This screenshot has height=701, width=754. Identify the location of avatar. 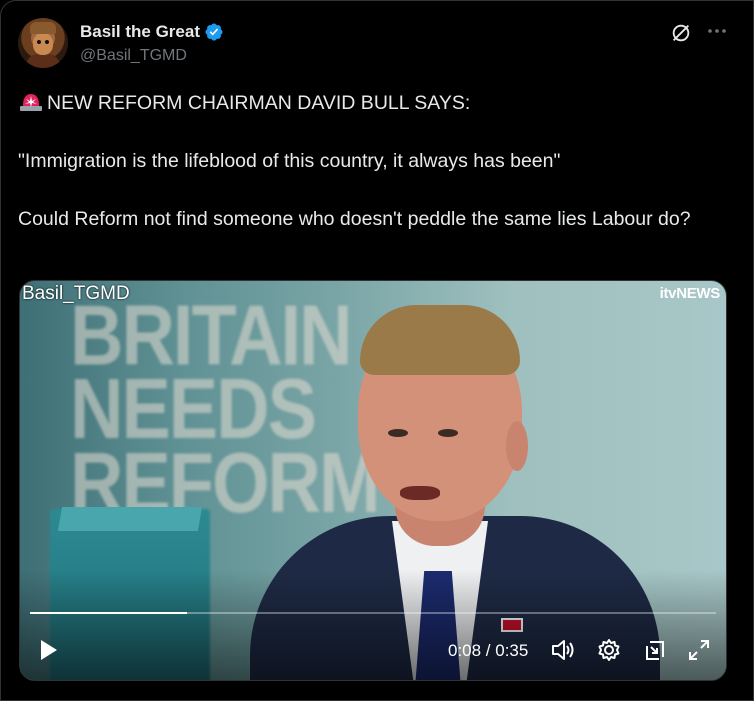
(43, 43).